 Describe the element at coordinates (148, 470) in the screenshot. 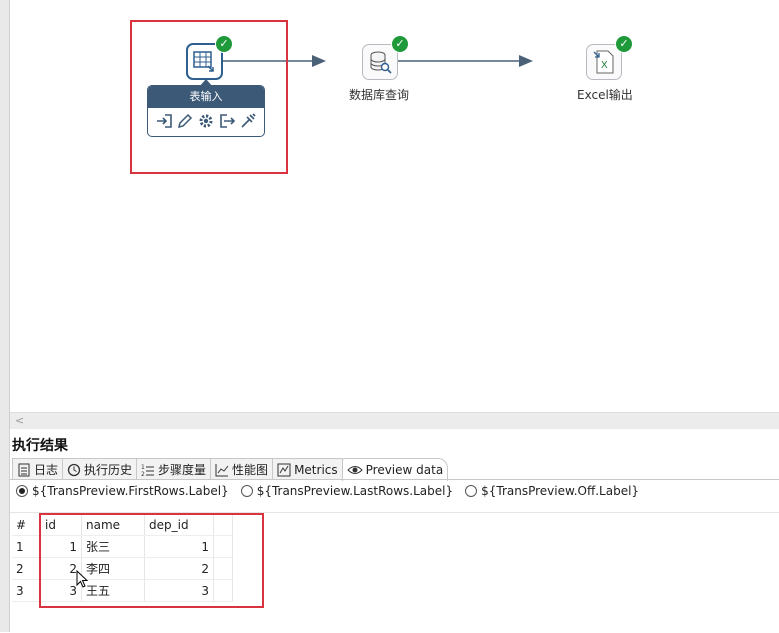

I see `metrics-list-icon: 12` at that location.